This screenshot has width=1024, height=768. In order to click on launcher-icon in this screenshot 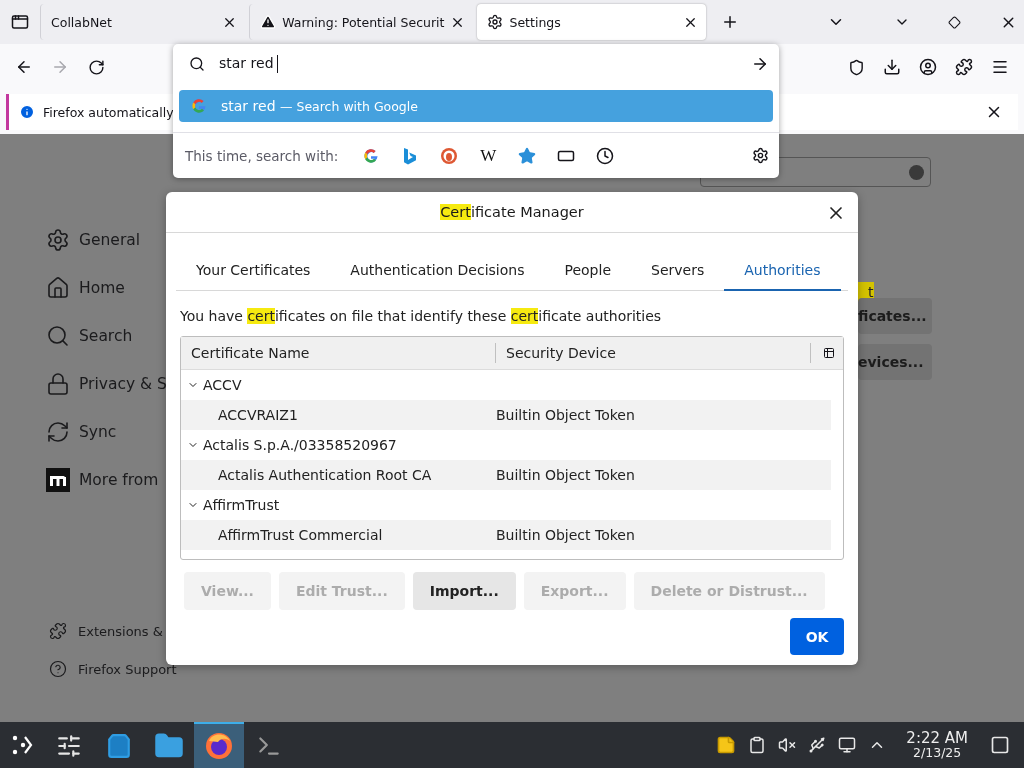, I will do `click(22, 745)`.